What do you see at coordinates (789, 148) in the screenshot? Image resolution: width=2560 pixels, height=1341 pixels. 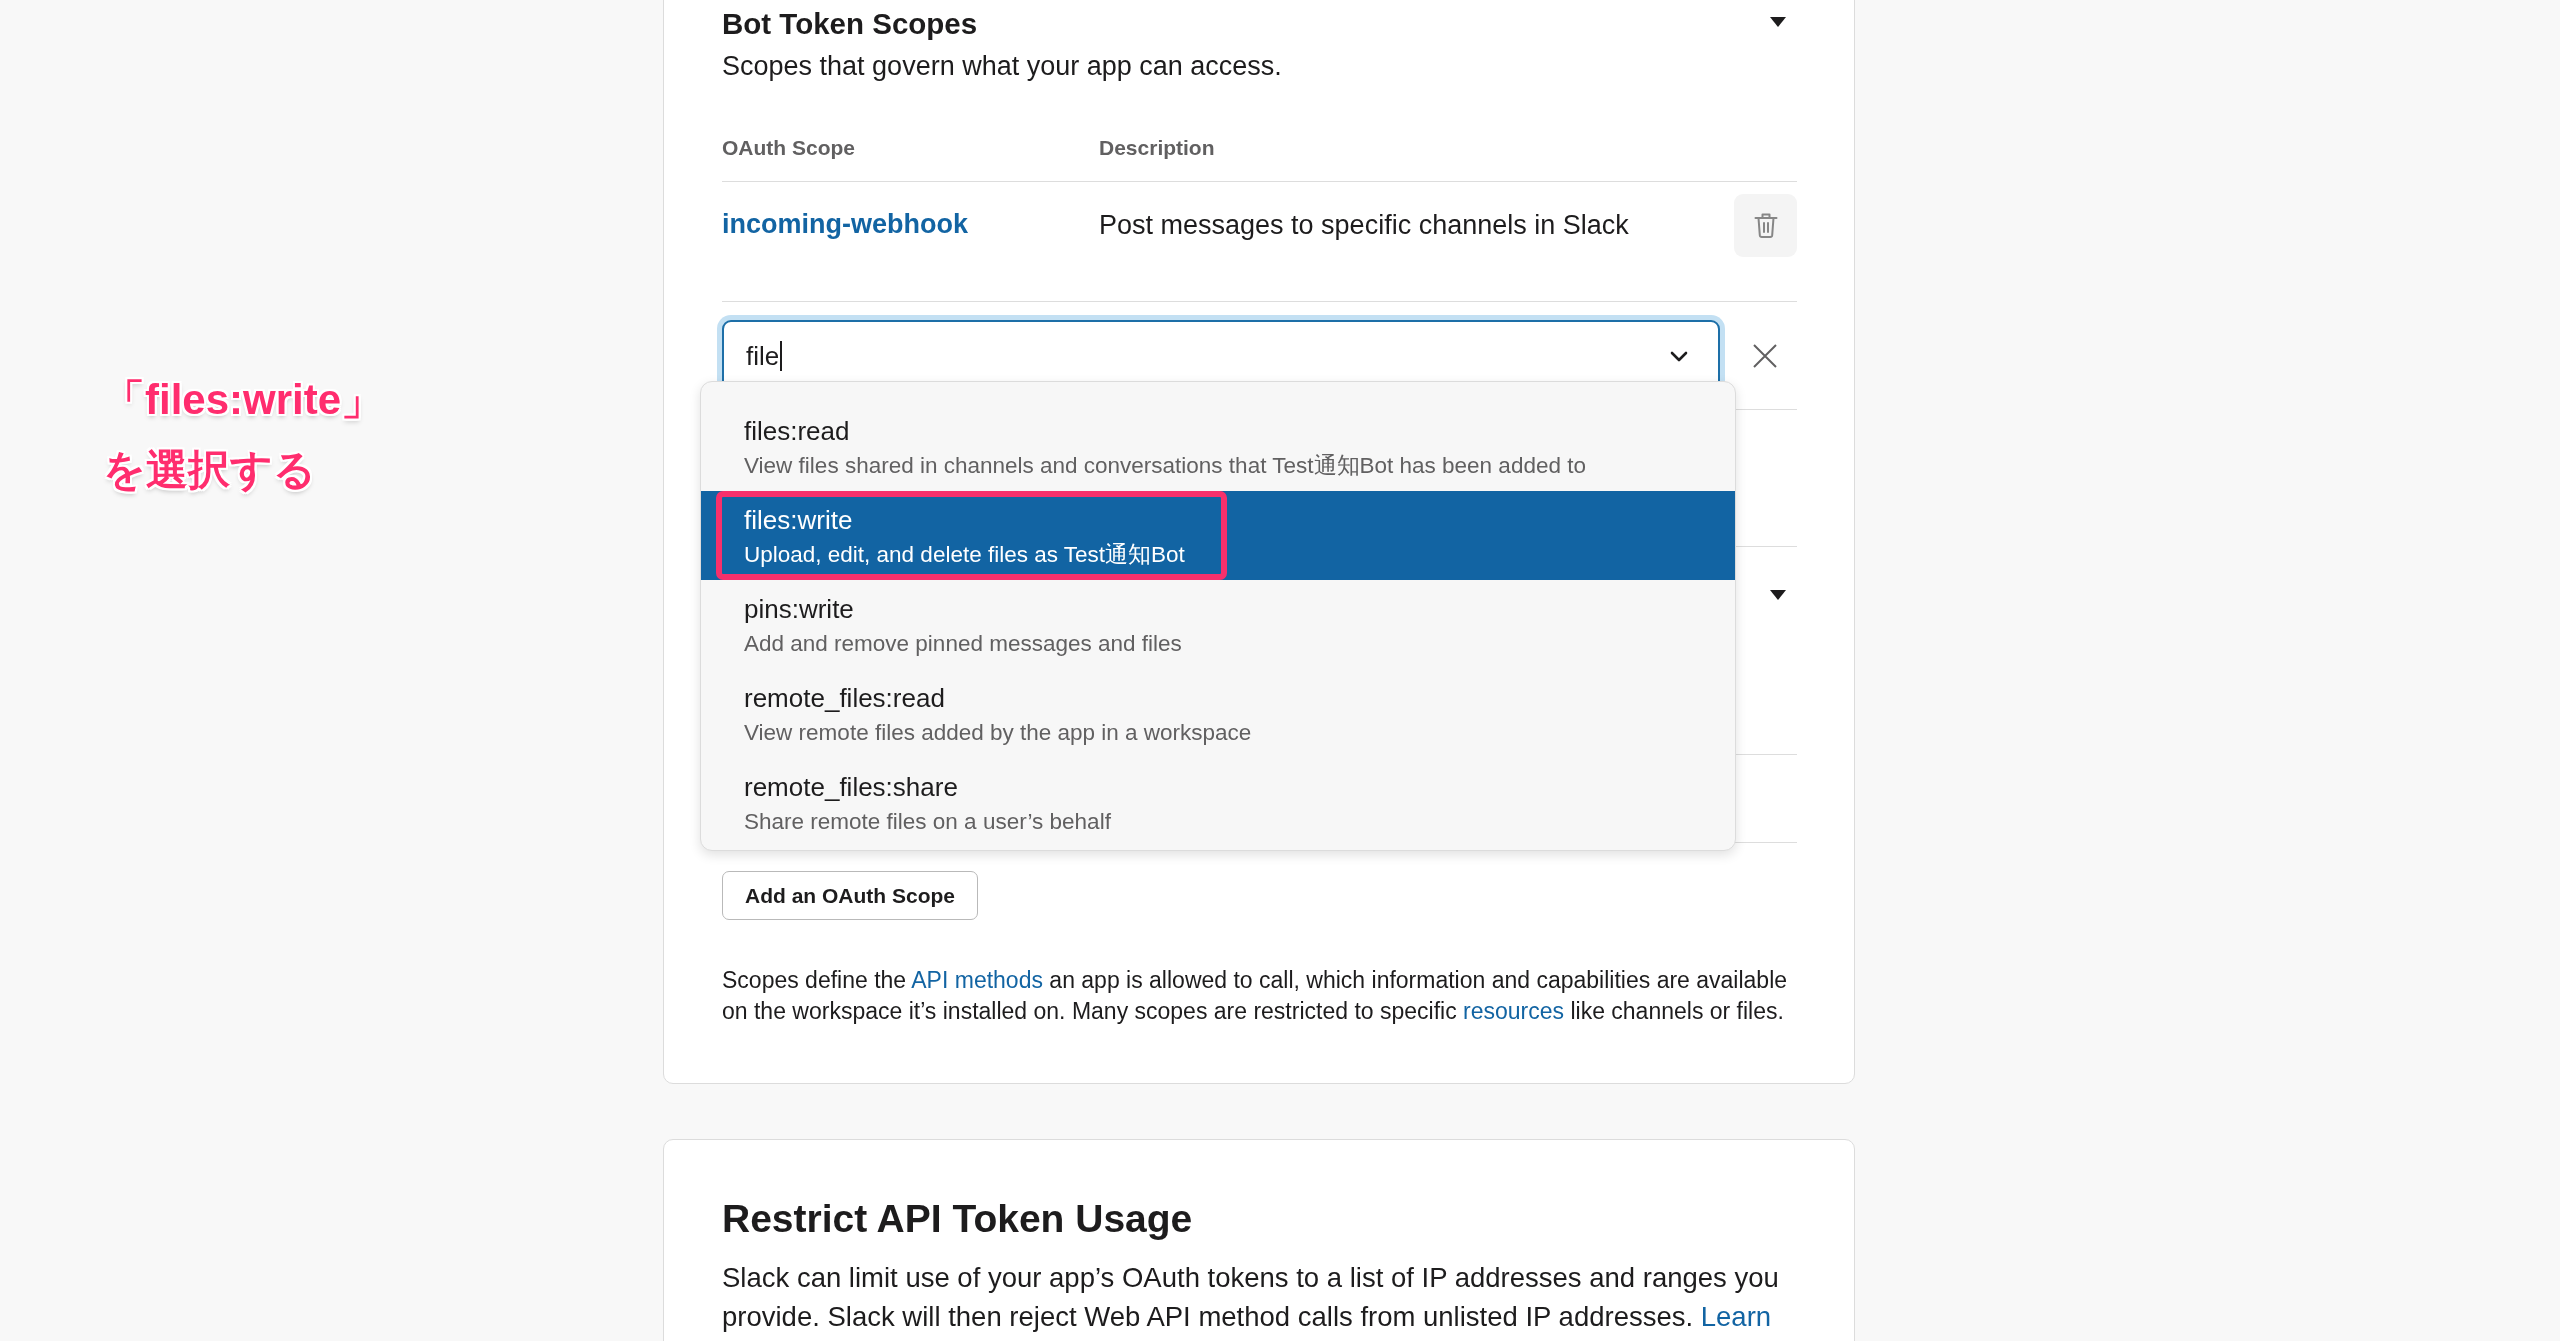 I see `column-header: OAuth Scope` at bounding box center [789, 148].